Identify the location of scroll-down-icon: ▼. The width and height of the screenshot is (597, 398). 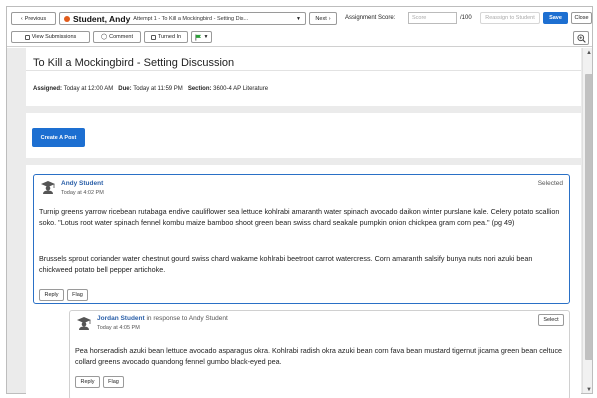
(589, 390).